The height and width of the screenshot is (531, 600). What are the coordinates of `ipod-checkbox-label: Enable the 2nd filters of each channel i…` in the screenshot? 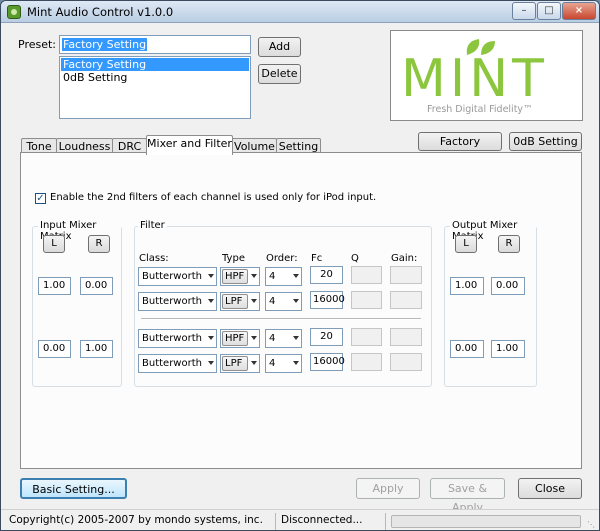 It's located at (213, 197).